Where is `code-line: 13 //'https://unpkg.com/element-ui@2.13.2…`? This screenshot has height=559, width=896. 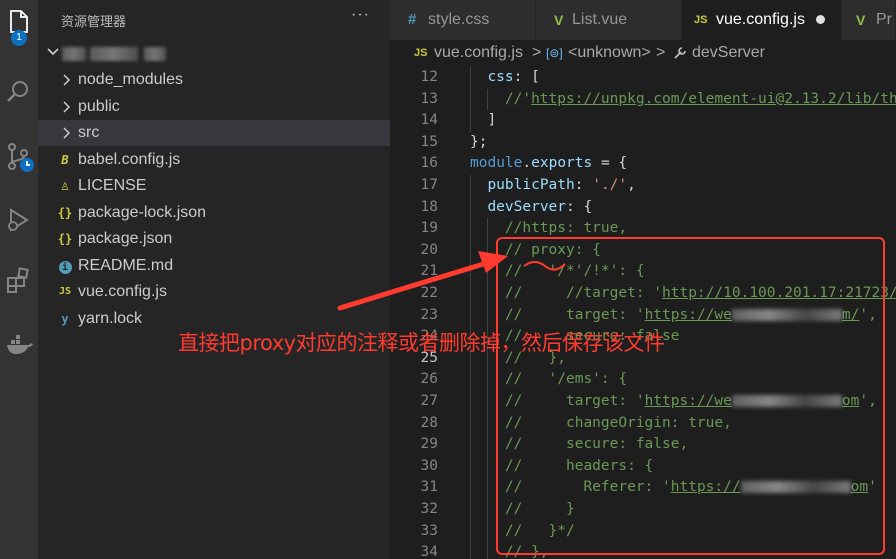 code-line: 13 //'https://unpkg.com/element-ui@2.13.2… is located at coordinates (643, 99).